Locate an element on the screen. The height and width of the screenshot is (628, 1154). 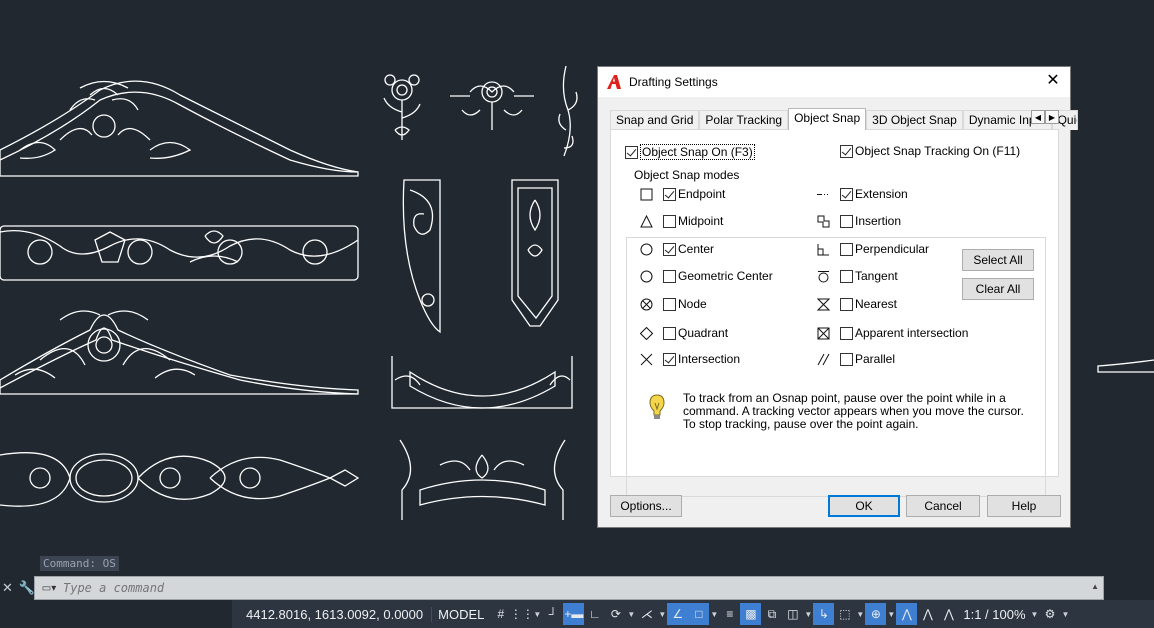
right-mode-tangent: Tangent is located at coordinates (855, 276).